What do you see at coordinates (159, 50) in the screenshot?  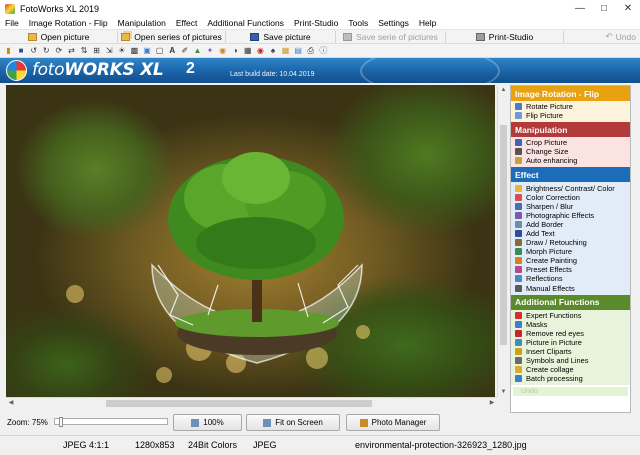 I see `frame-icon: ▢` at bounding box center [159, 50].